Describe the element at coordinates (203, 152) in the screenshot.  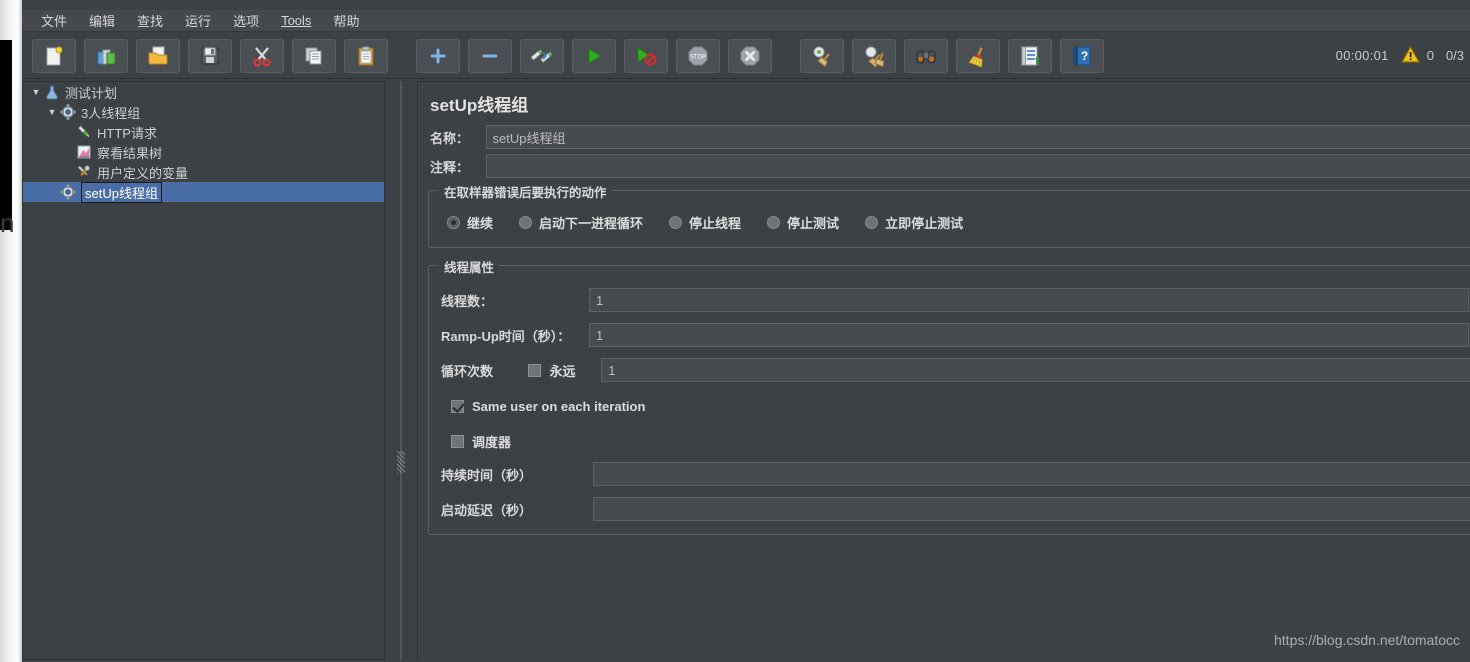
I see `tree-node-3: 察看结果树` at that location.